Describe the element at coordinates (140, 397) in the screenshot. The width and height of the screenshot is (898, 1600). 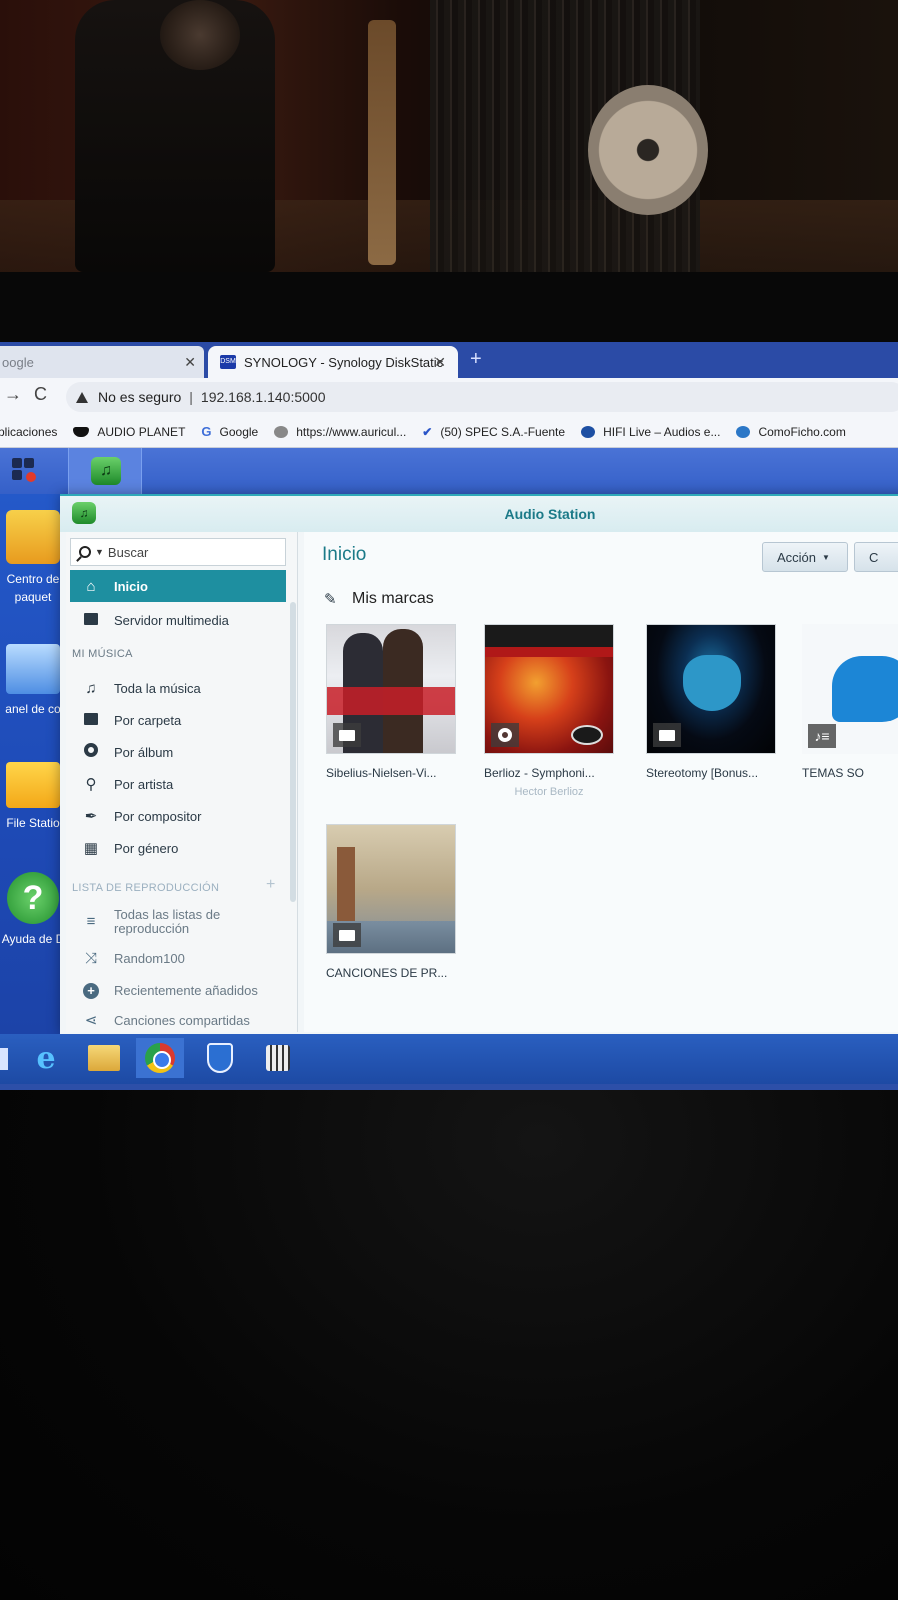
I see `security-label: No es seguro` at that location.